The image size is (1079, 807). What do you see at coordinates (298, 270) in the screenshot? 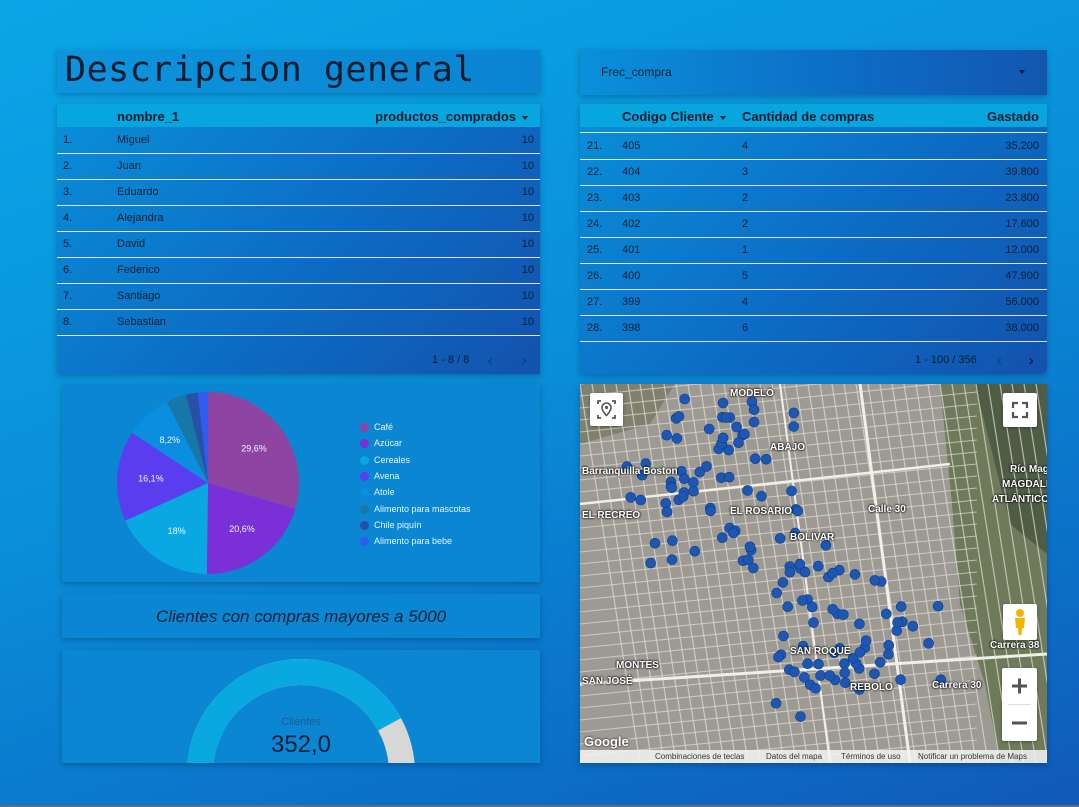
I see `table-row: 6. Federico 10` at bounding box center [298, 270].